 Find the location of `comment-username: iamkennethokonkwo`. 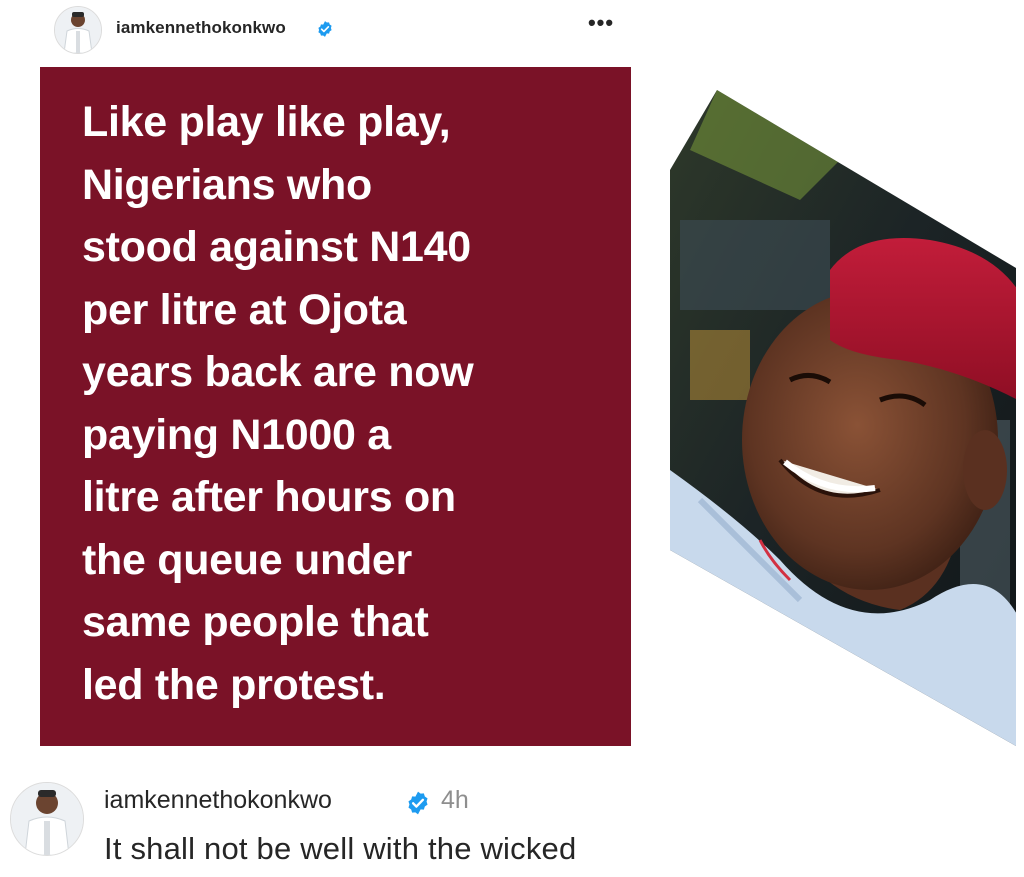

comment-username: iamkennethokonkwo is located at coordinates (218, 800).